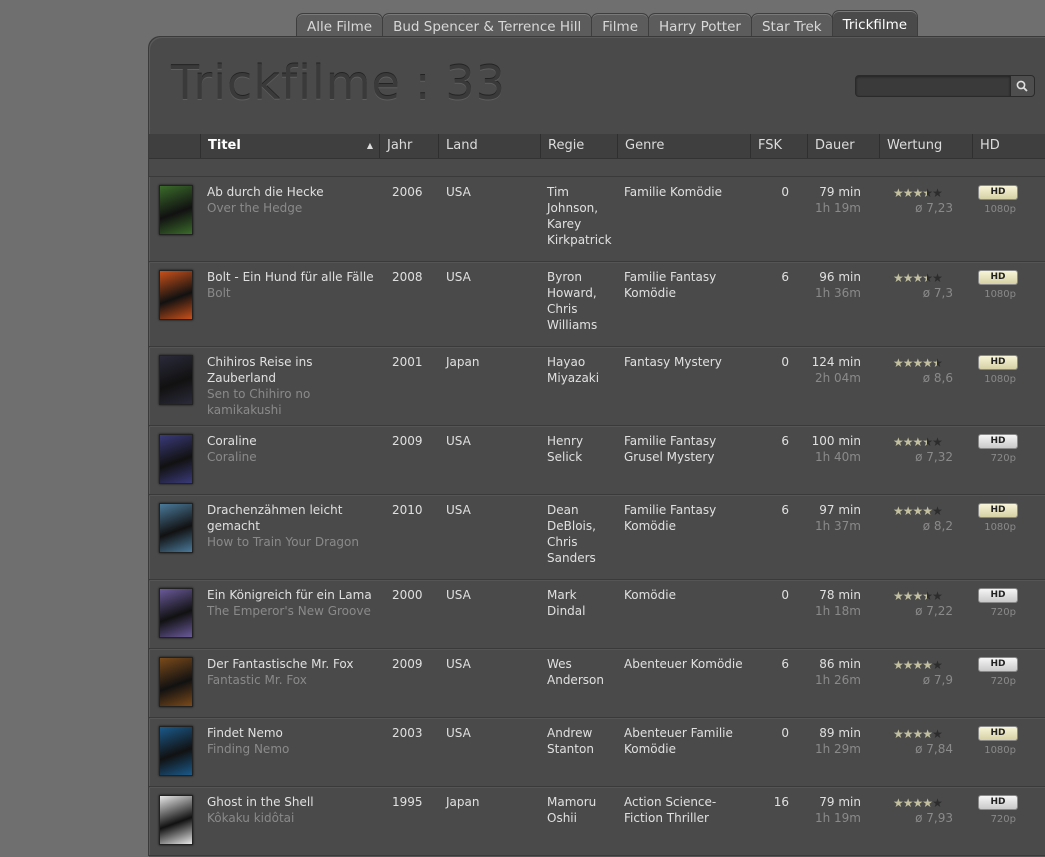  What do you see at coordinates (670, 510) in the screenshot?
I see `text-line: Familie Fantasy` at bounding box center [670, 510].